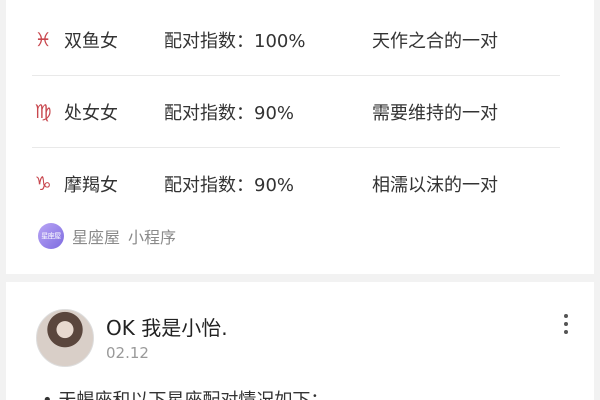  I want to click on pisces-icon: ♓, so click(43, 39).